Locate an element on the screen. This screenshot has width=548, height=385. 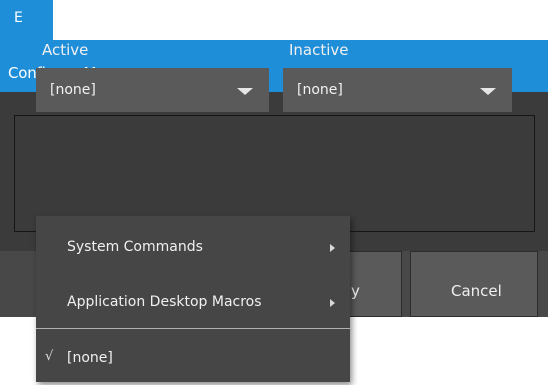
menu-item-system-commands: System Commands is located at coordinates (193, 246).